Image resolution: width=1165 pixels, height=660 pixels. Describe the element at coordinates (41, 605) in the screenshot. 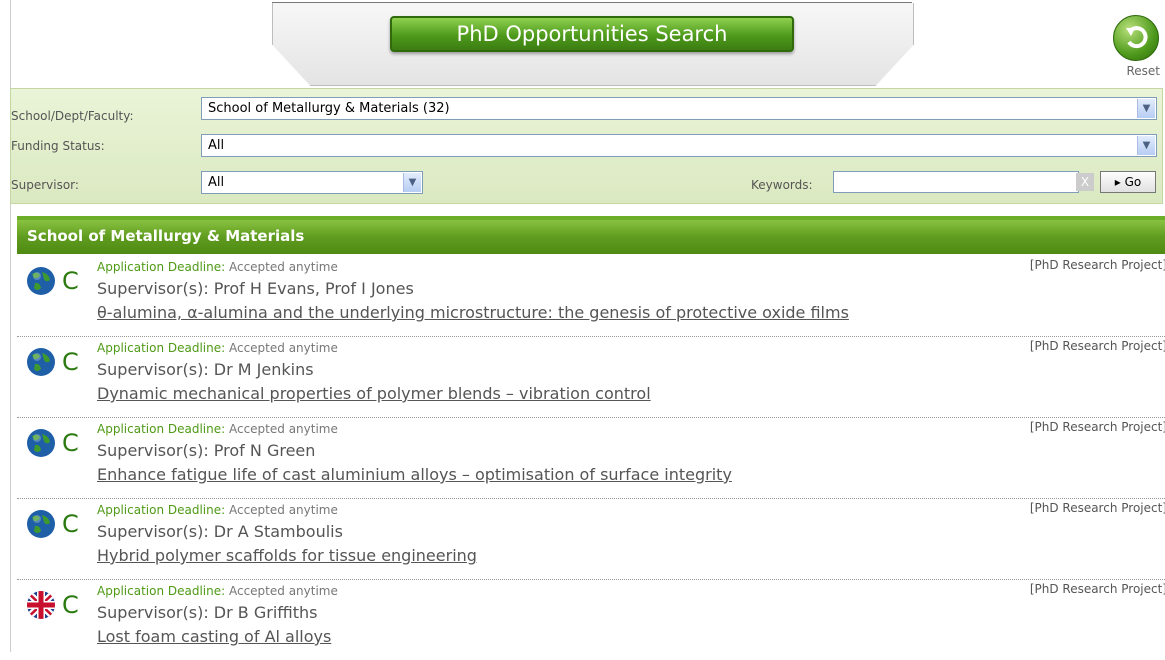

I see `uk-flag-icon` at that location.